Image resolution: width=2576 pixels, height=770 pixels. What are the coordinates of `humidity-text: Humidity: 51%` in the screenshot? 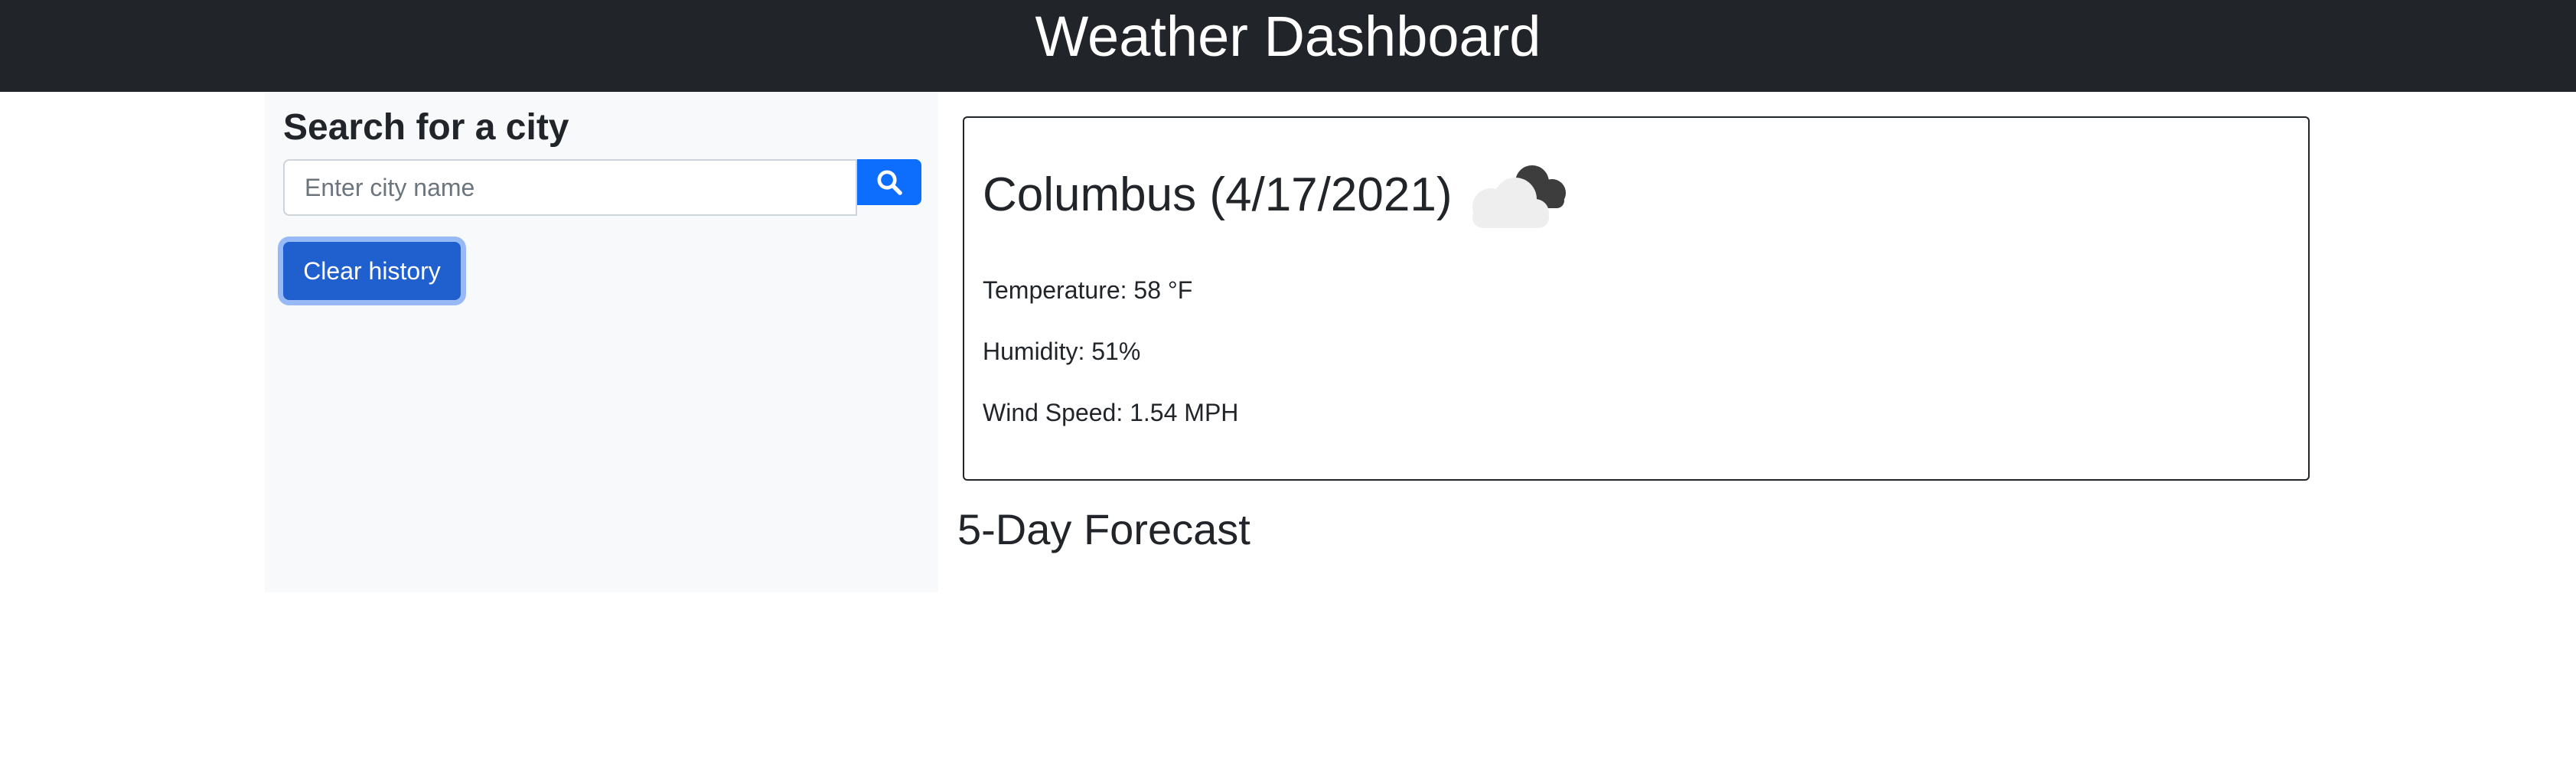 It's located at (1062, 352).